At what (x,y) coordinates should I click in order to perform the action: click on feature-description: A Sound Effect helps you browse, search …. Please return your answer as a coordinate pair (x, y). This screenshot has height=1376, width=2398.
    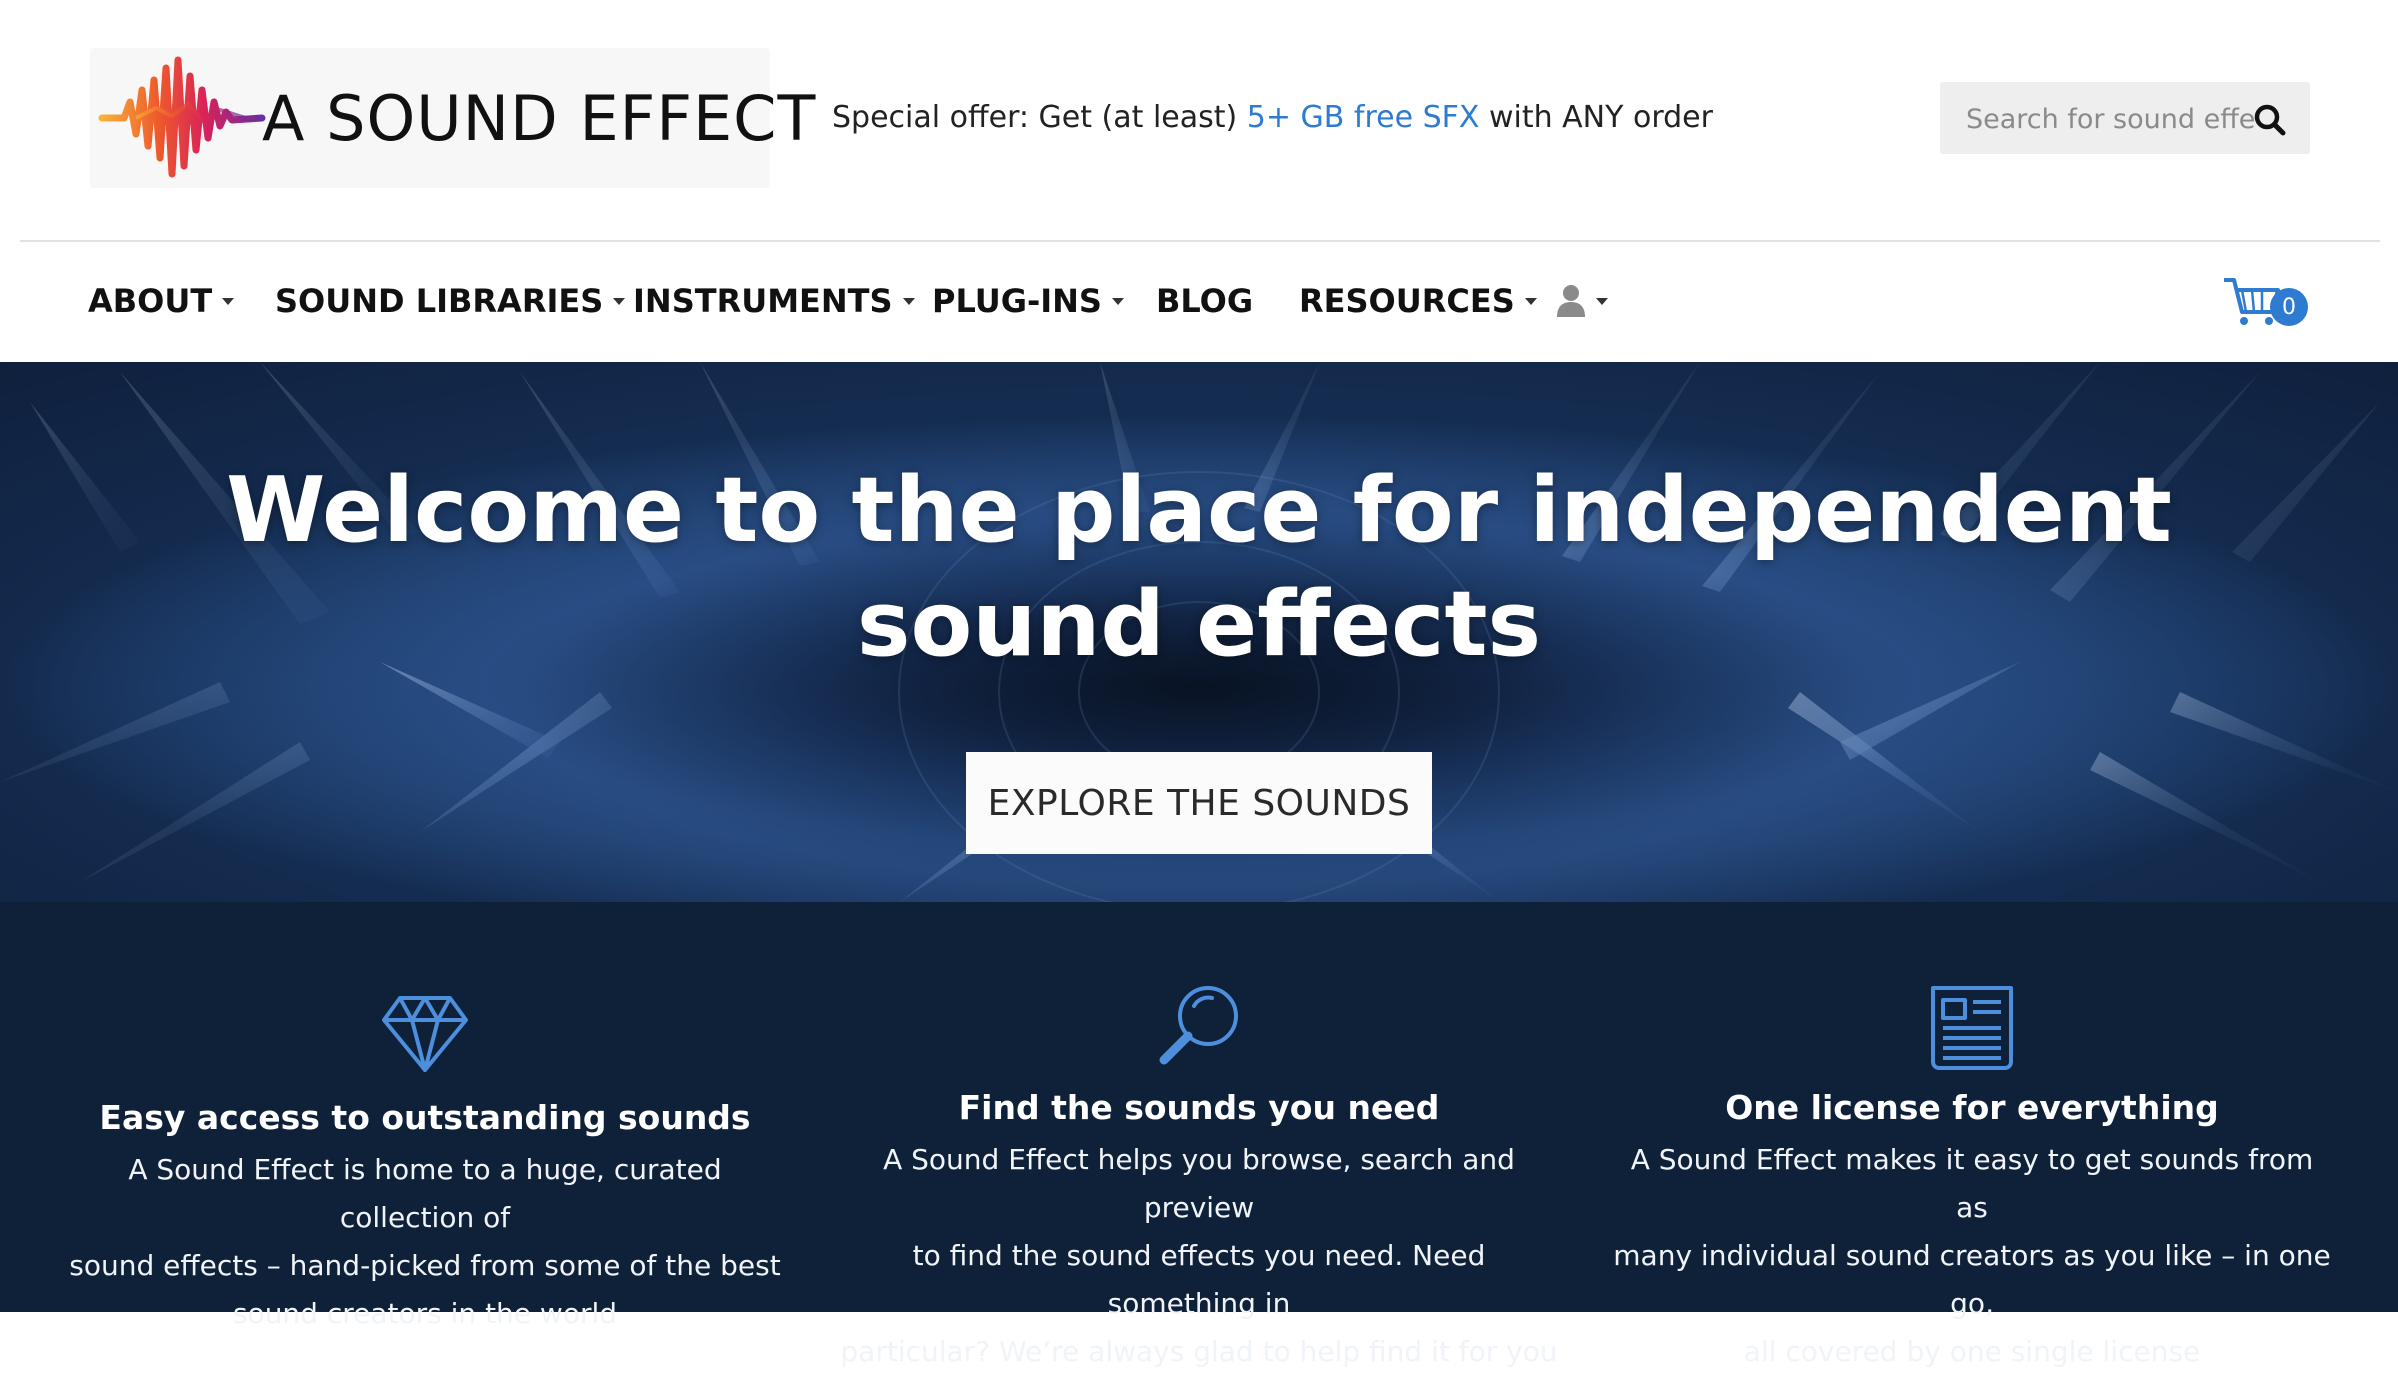
    Looking at the image, I should click on (1199, 1256).